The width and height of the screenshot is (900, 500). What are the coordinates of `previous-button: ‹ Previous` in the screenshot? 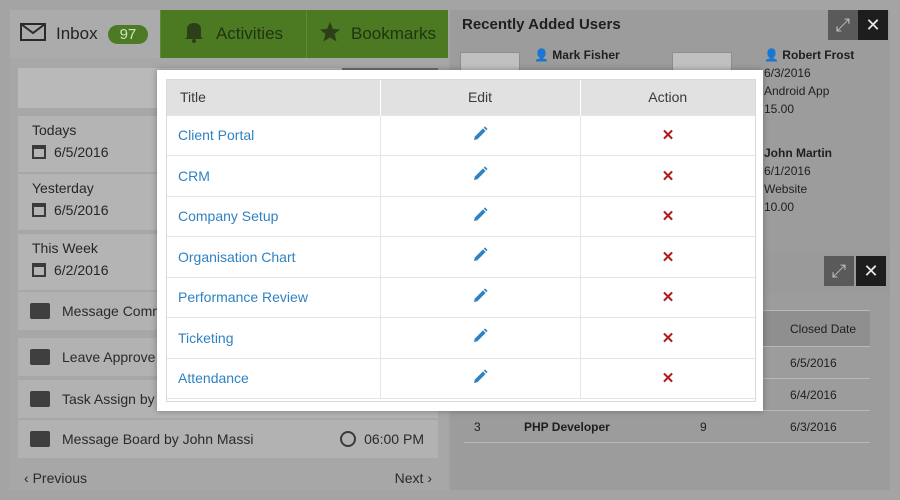 It's located at (55, 478).